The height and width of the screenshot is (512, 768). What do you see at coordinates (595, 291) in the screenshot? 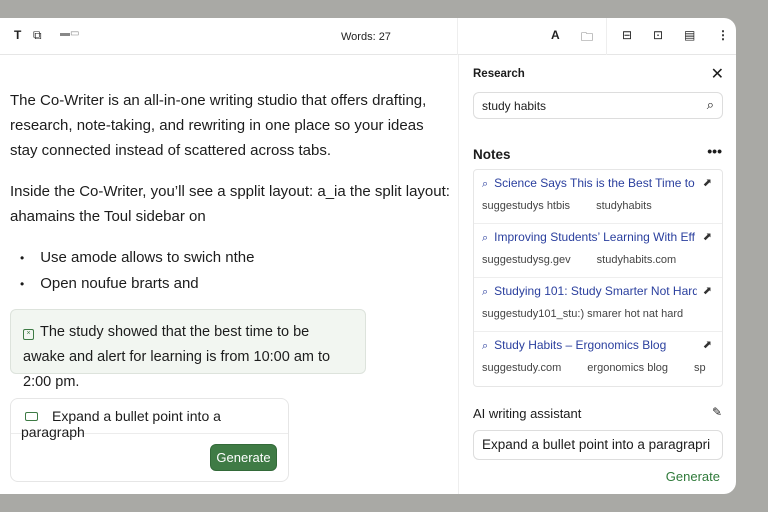
I see `note-title: Studying 101: Study Smarter Not Hard` at bounding box center [595, 291].